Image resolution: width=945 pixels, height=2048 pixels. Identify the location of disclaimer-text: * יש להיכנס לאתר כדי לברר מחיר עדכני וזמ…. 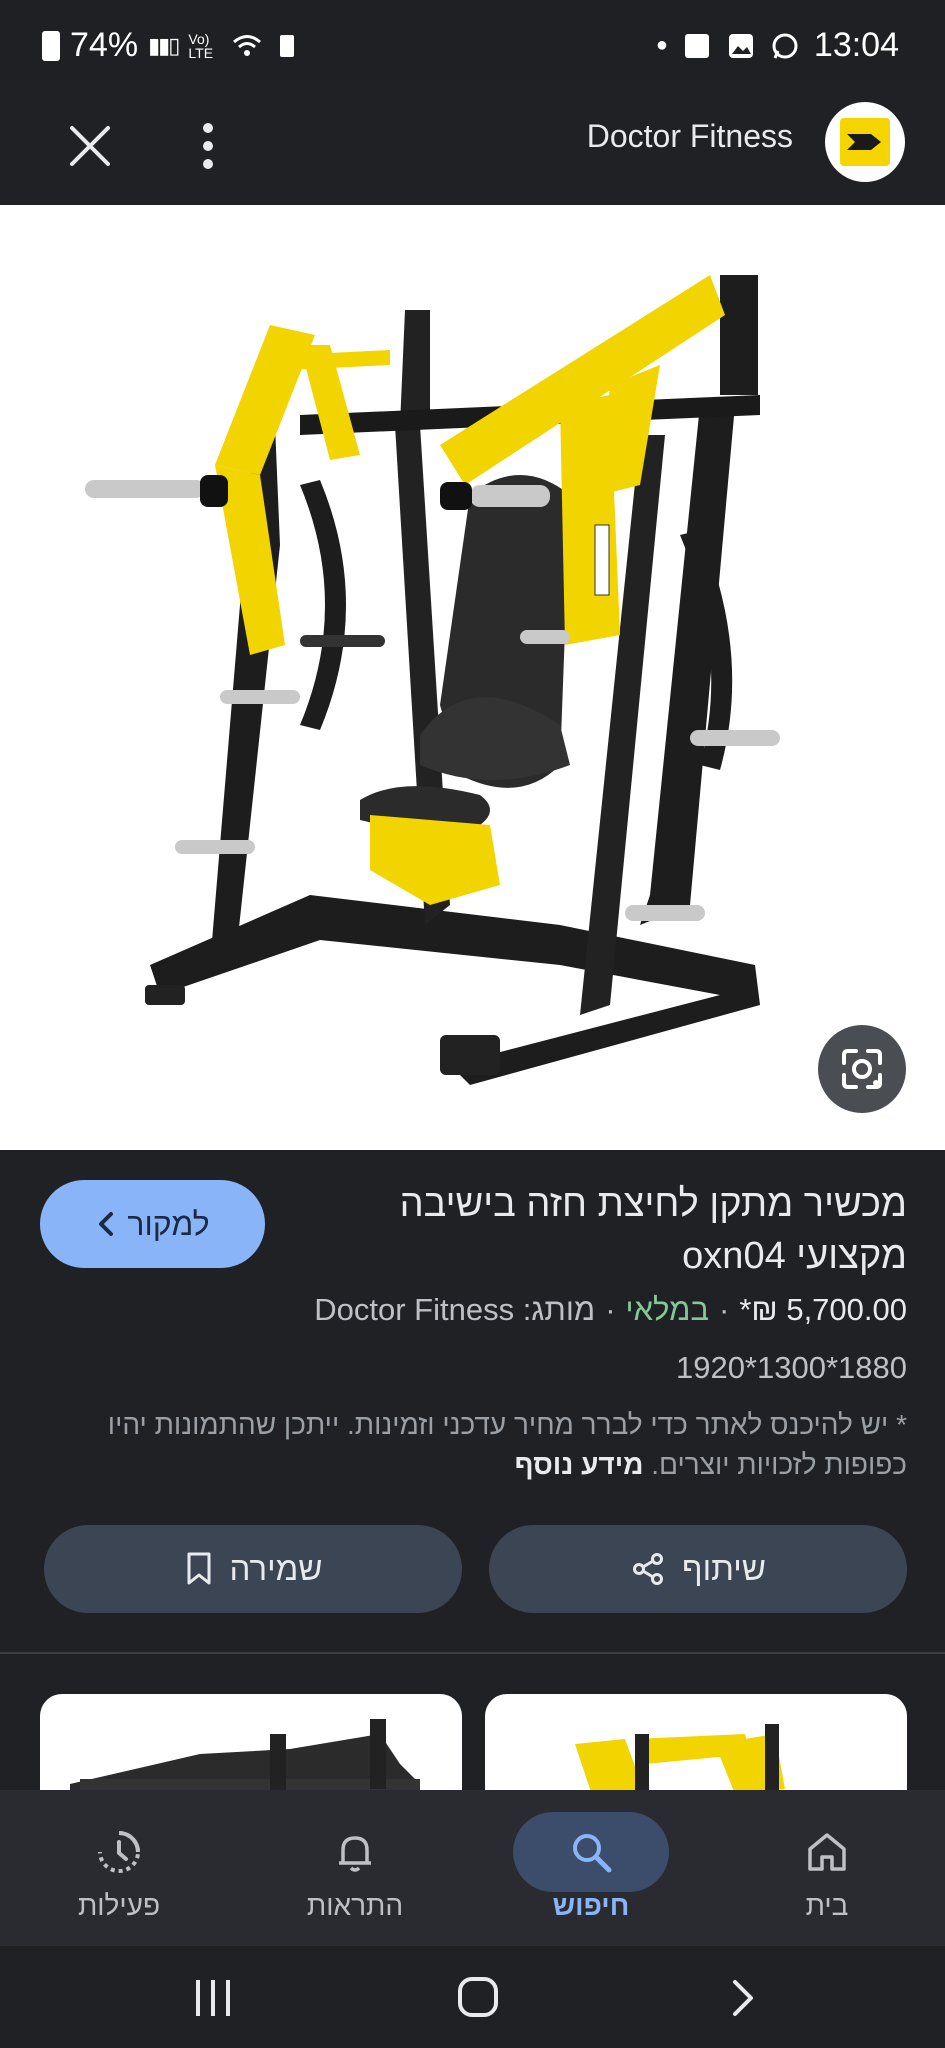
(507, 1444).